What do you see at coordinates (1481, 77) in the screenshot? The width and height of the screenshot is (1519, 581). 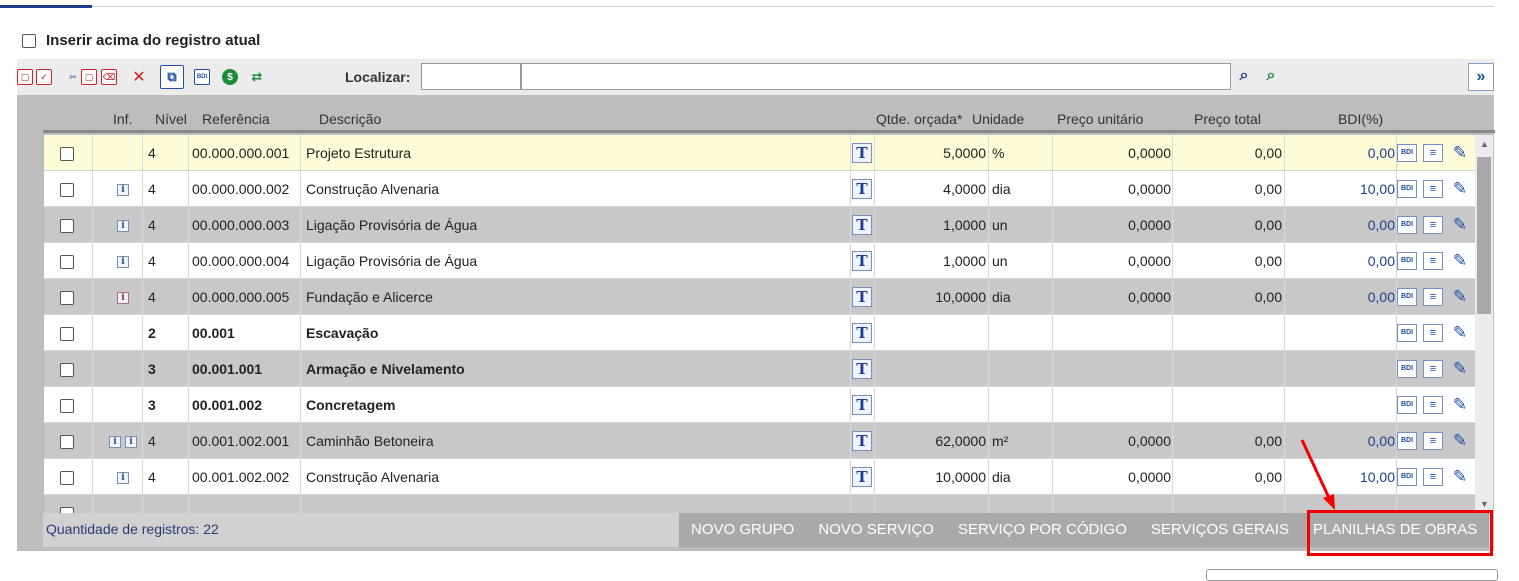 I see `collapse-chevron-icon: »` at bounding box center [1481, 77].